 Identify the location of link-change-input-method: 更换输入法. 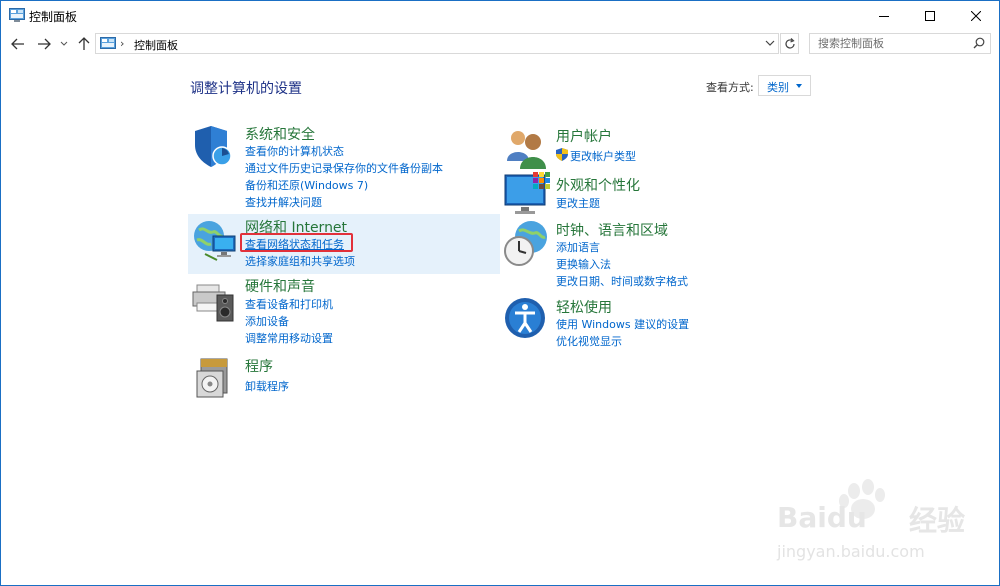
(583, 264).